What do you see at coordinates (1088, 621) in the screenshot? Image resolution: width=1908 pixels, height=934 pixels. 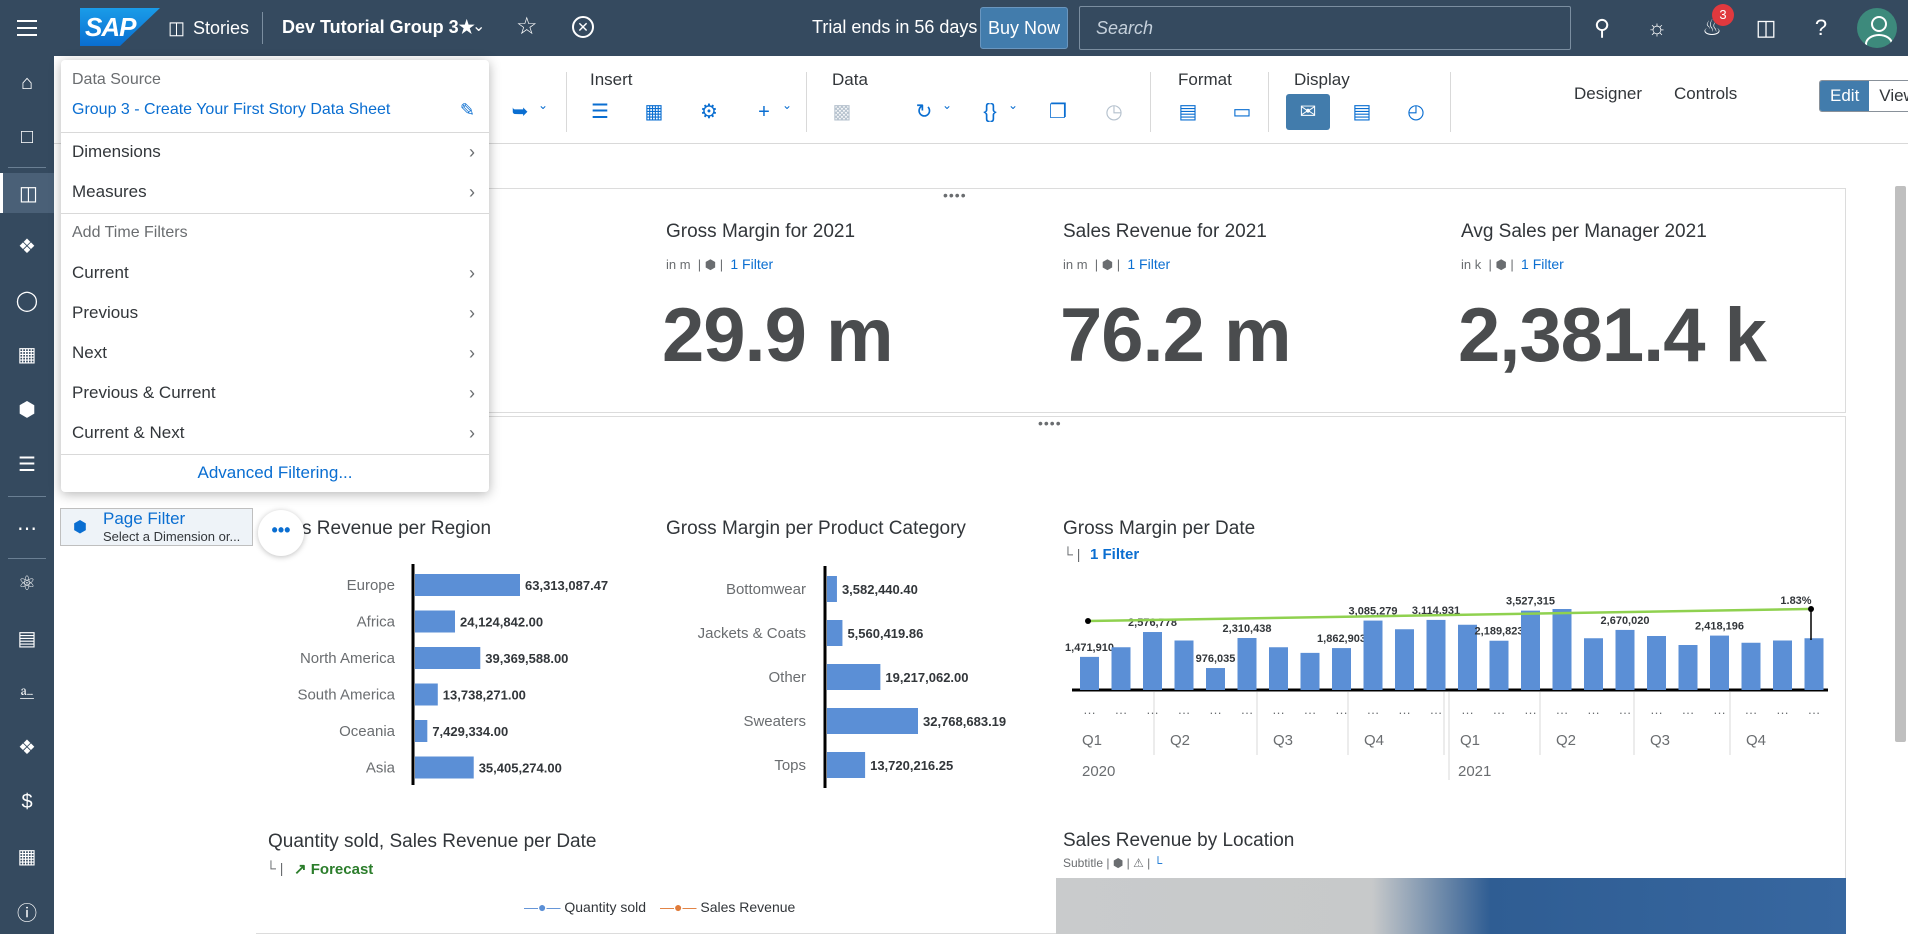 I see `trend-start-point` at bounding box center [1088, 621].